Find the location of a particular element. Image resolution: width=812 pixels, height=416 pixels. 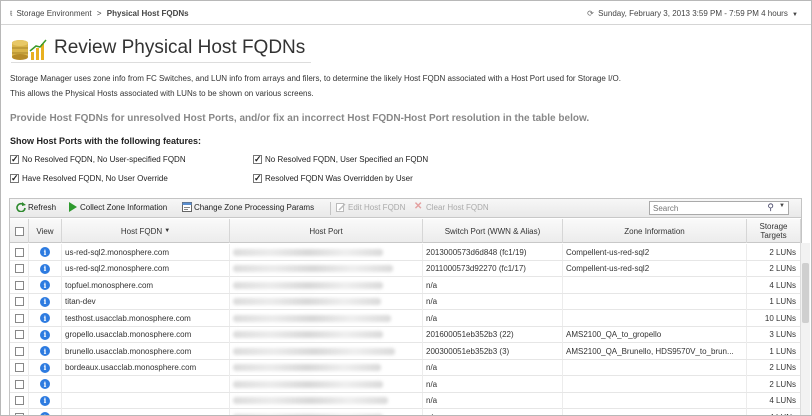

host-fqdn-cell: brunello.usacclab.monosphere.com is located at coordinates (146, 351).